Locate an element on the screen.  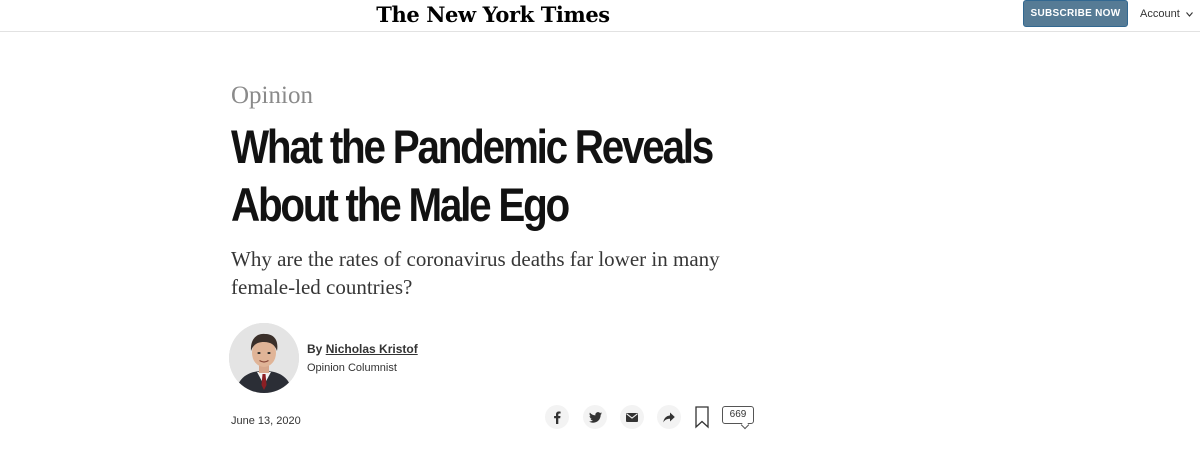
author-photo is located at coordinates (264, 358).